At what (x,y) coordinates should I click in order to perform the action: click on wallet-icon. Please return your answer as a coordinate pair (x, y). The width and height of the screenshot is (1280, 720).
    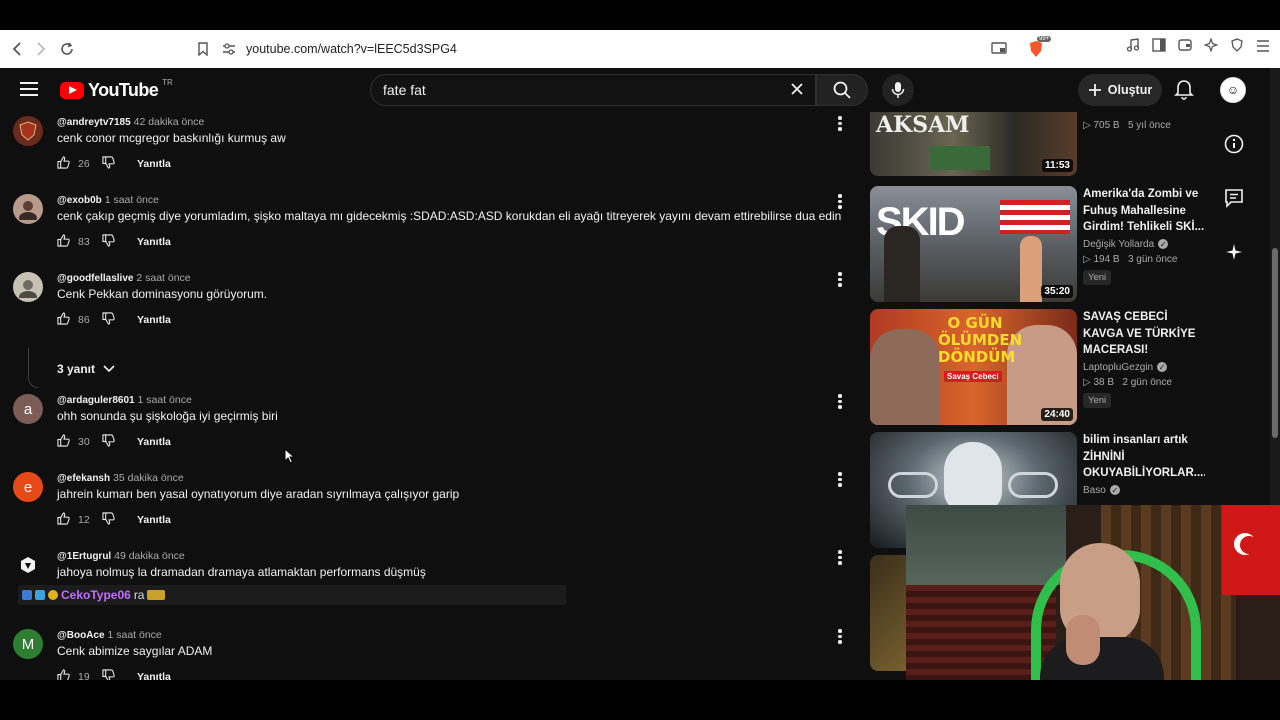
    Looking at the image, I should click on (1185, 47).